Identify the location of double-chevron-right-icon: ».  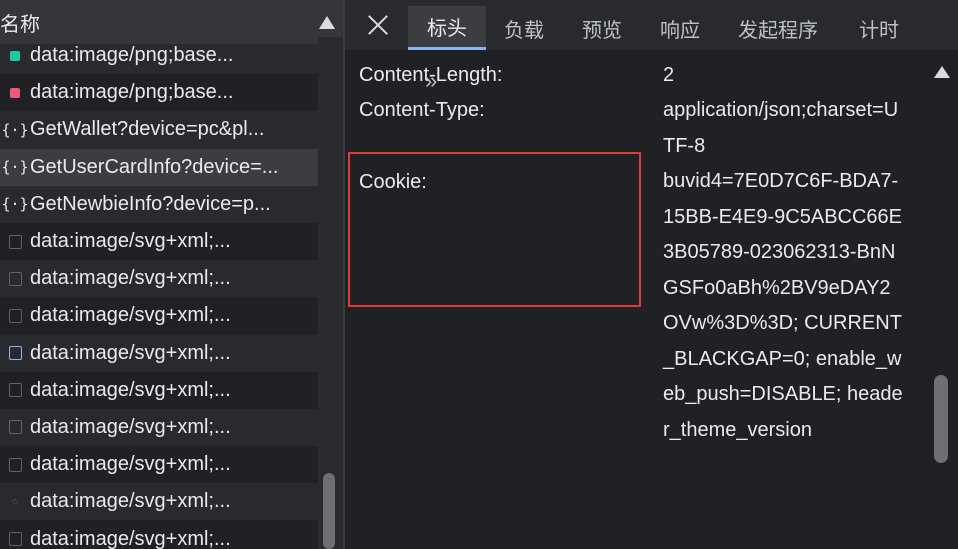
(431, 81).